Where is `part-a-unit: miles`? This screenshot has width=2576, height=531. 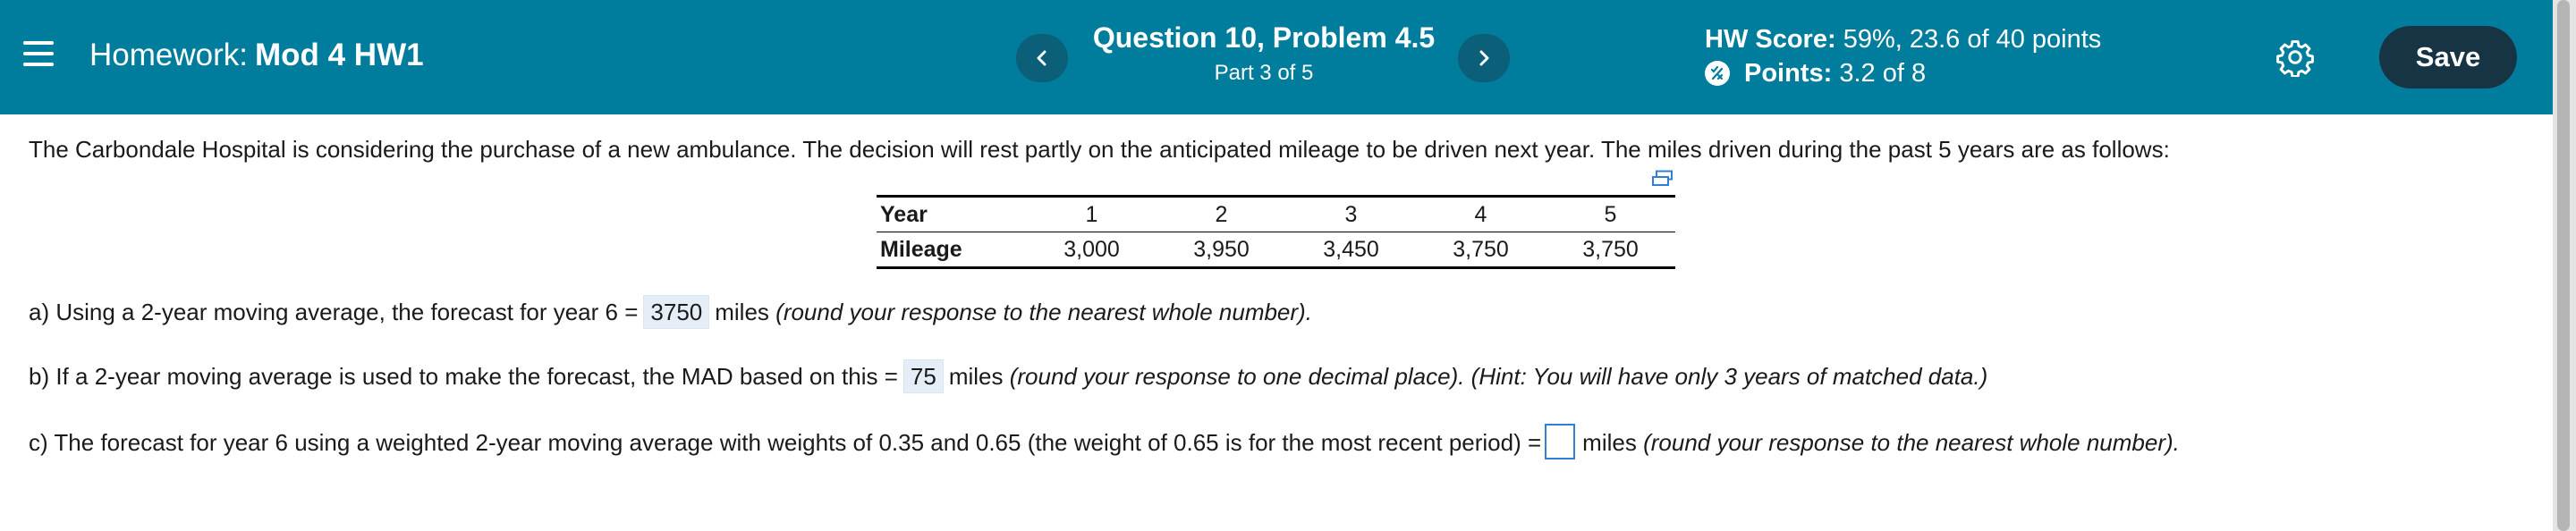 part-a-unit: miles is located at coordinates (742, 312).